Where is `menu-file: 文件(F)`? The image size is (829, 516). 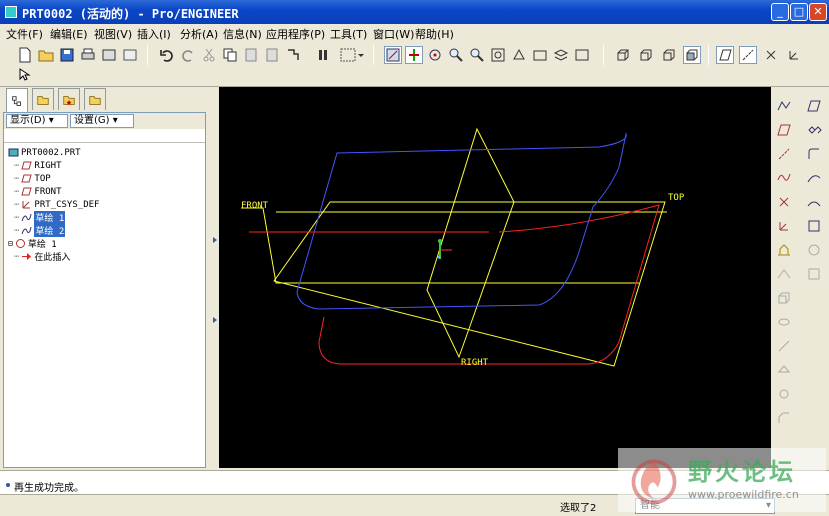
menu-file: 文件(F) is located at coordinates (24, 34).